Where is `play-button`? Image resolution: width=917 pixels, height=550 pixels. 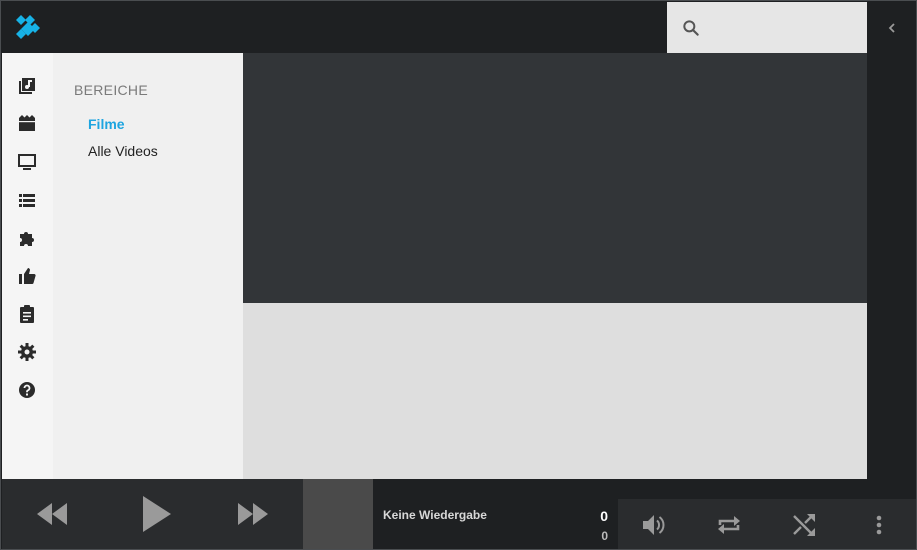
play-button is located at coordinates (153, 514).